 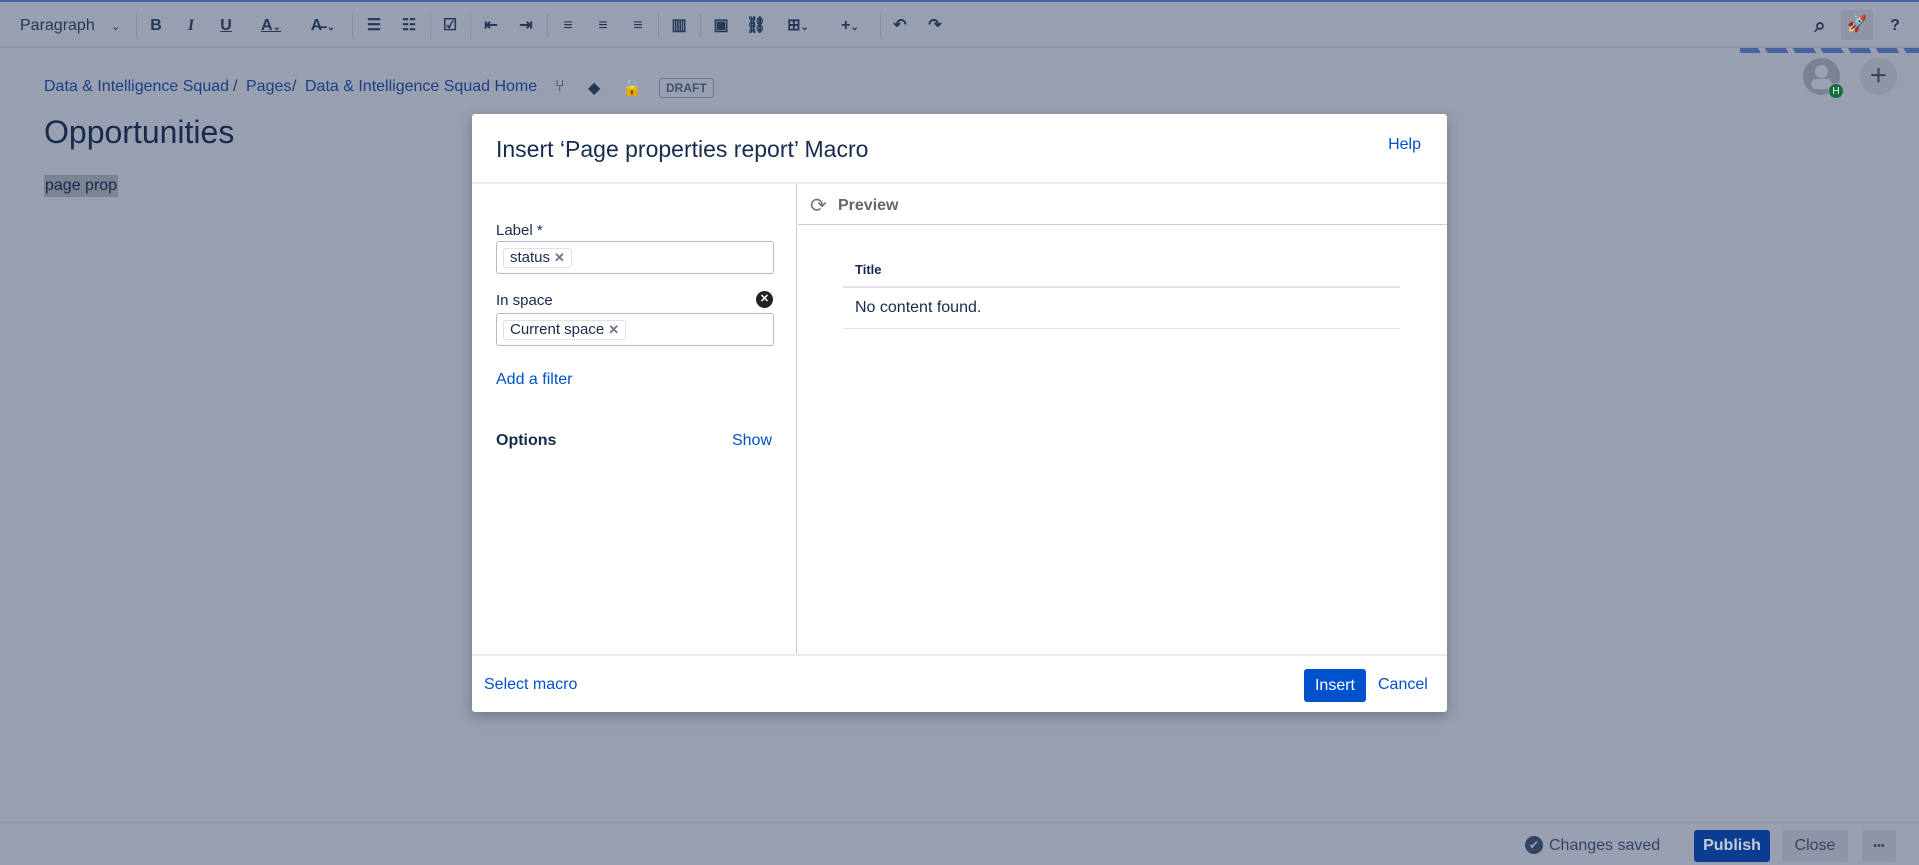 I want to click on help-link: Help, so click(x=1404, y=145).